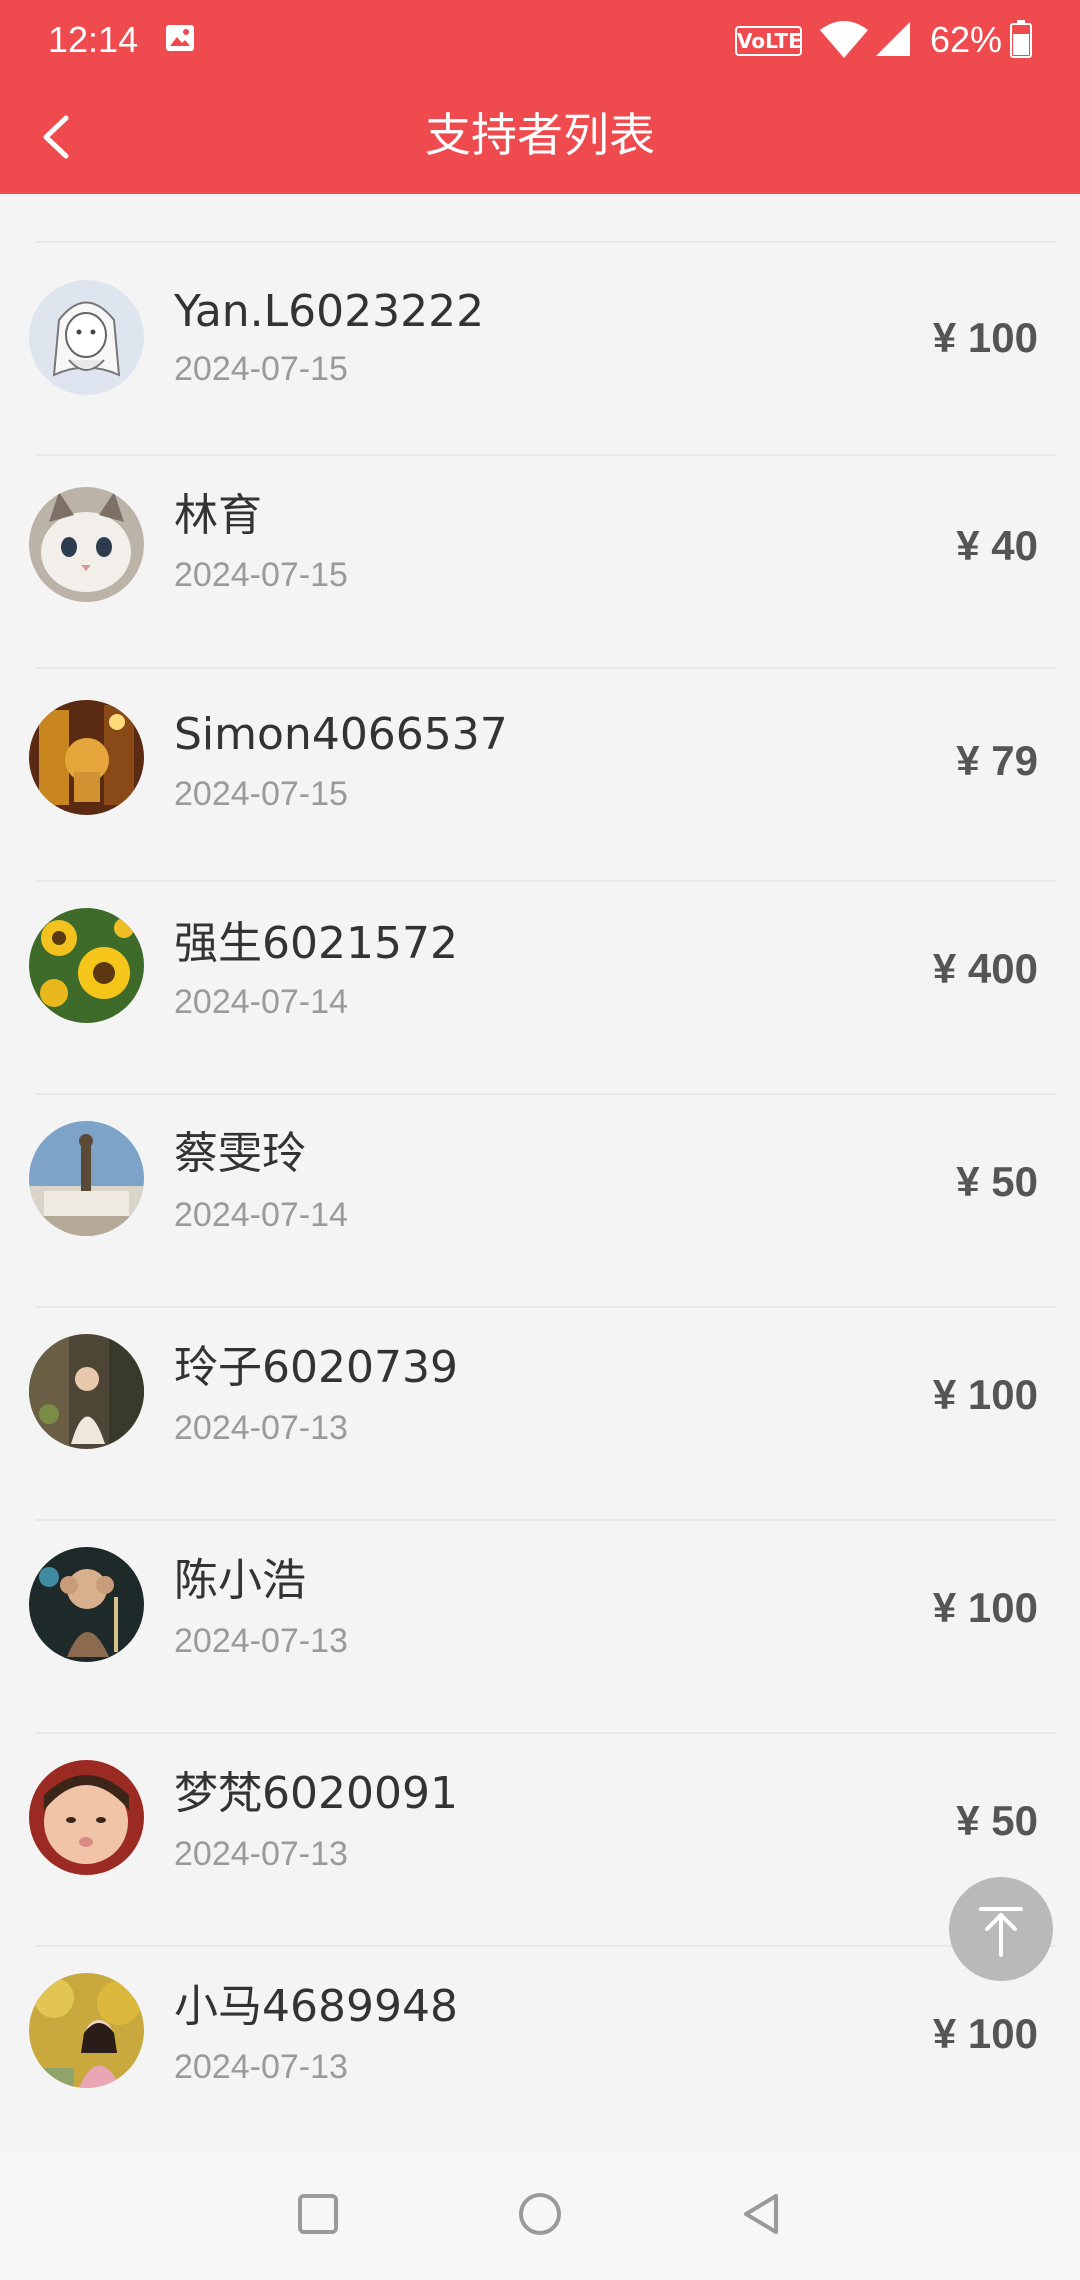 The image size is (1080, 2280). Describe the element at coordinates (240, 1580) in the screenshot. I see `supporter-name: 陈小浩` at that location.